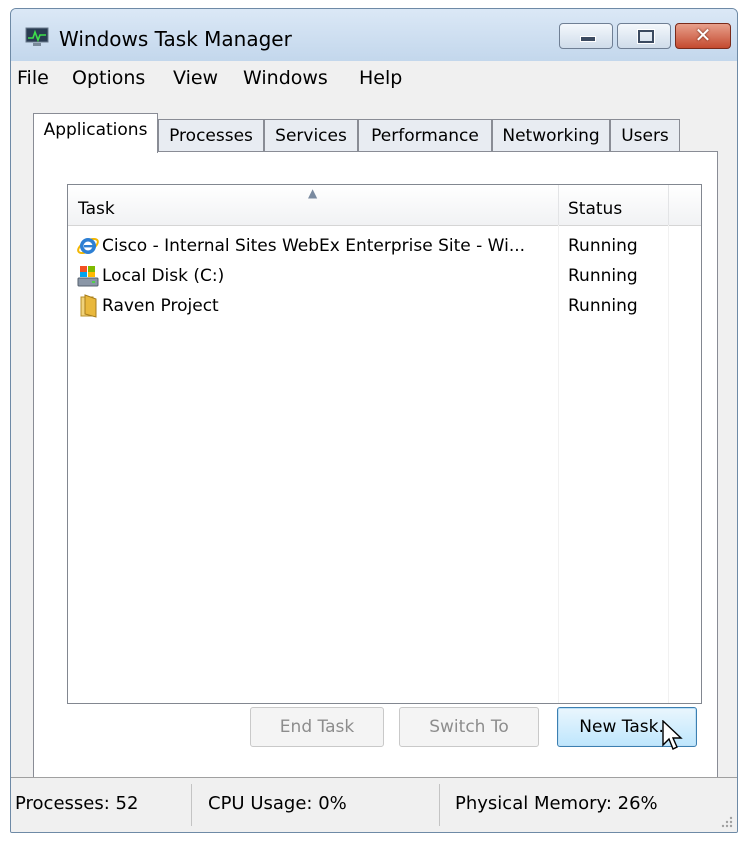 The width and height of the screenshot is (745, 841). Describe the element at coordinates (88, 276) in the screenshot. I see `local-disk-icon` at that location.